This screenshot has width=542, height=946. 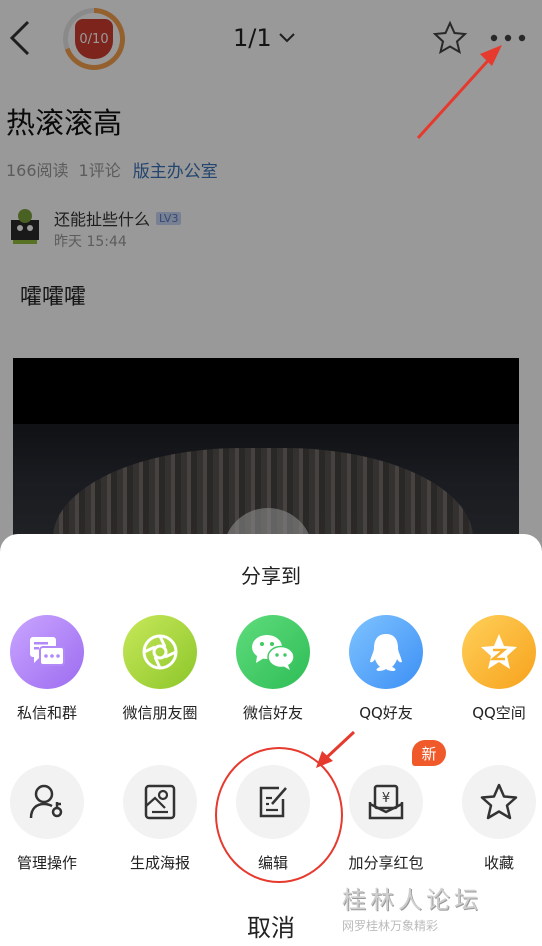 I want to click on favorite-button: 收藏, so click(x=493, y=819).